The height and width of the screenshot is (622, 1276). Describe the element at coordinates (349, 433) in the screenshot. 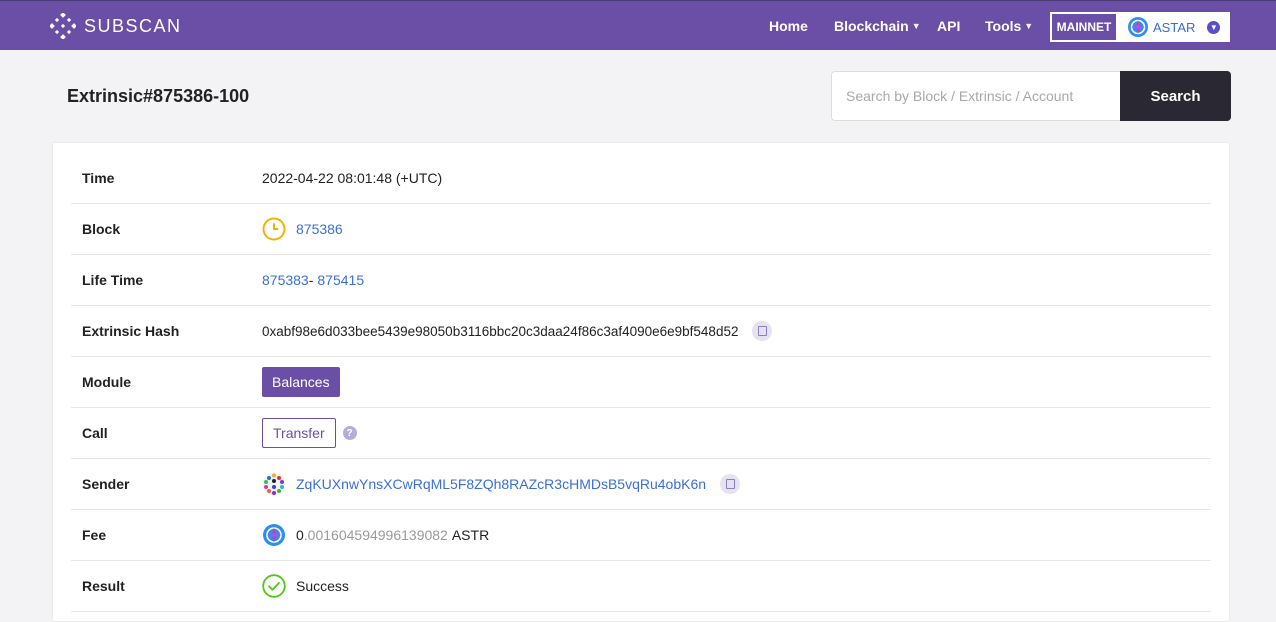

I see `help-icon: ?` at that location.